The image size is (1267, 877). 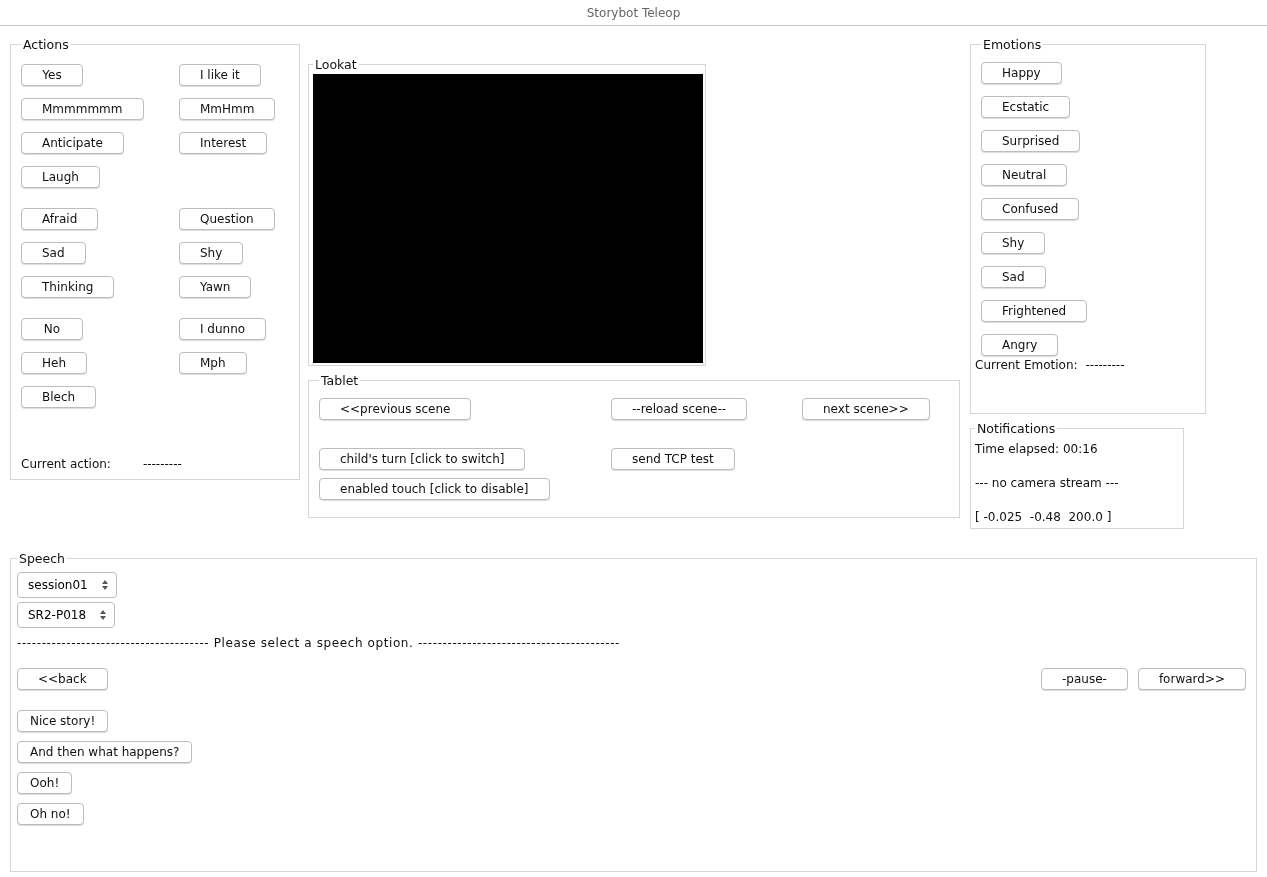 What do you see at coordinates (52, 328) in the screenshot?
I see `action-button: No` at bounding box center [52, 328].